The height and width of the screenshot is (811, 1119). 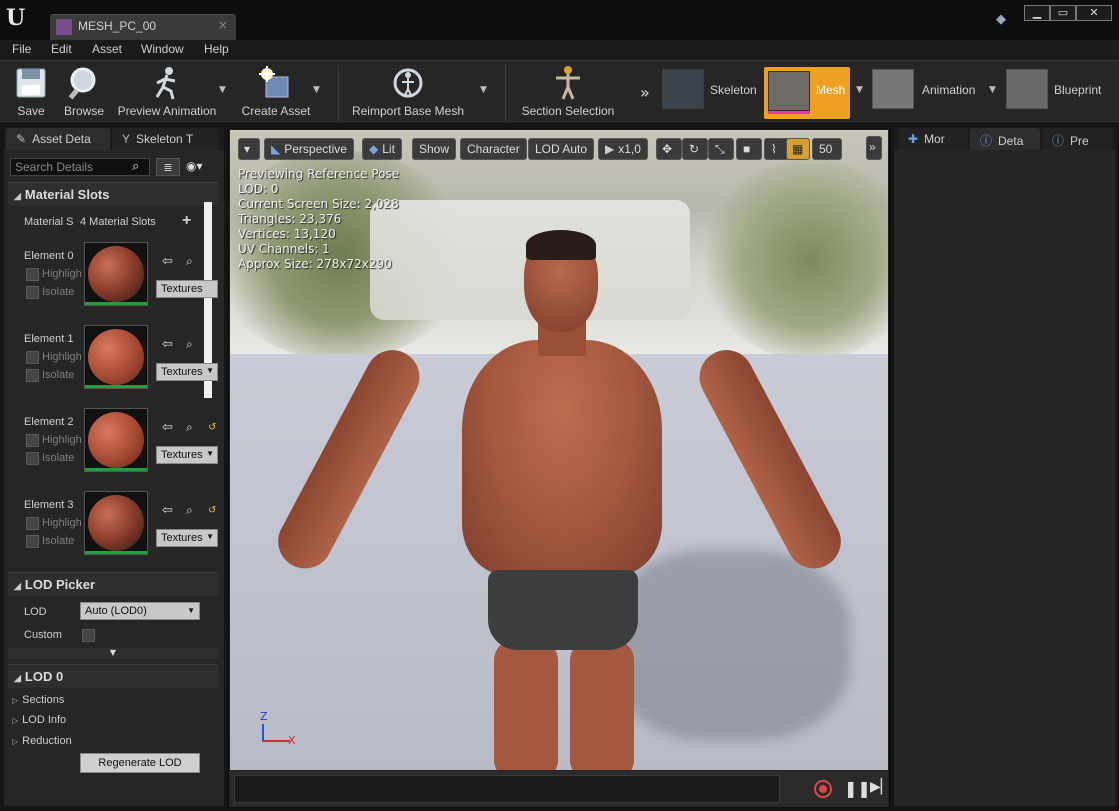 What do you see at coordinates (113, 676) in the screenshot?
I see `section-lod-0: ◢ LOD 0` at bounding box center [113, 676].